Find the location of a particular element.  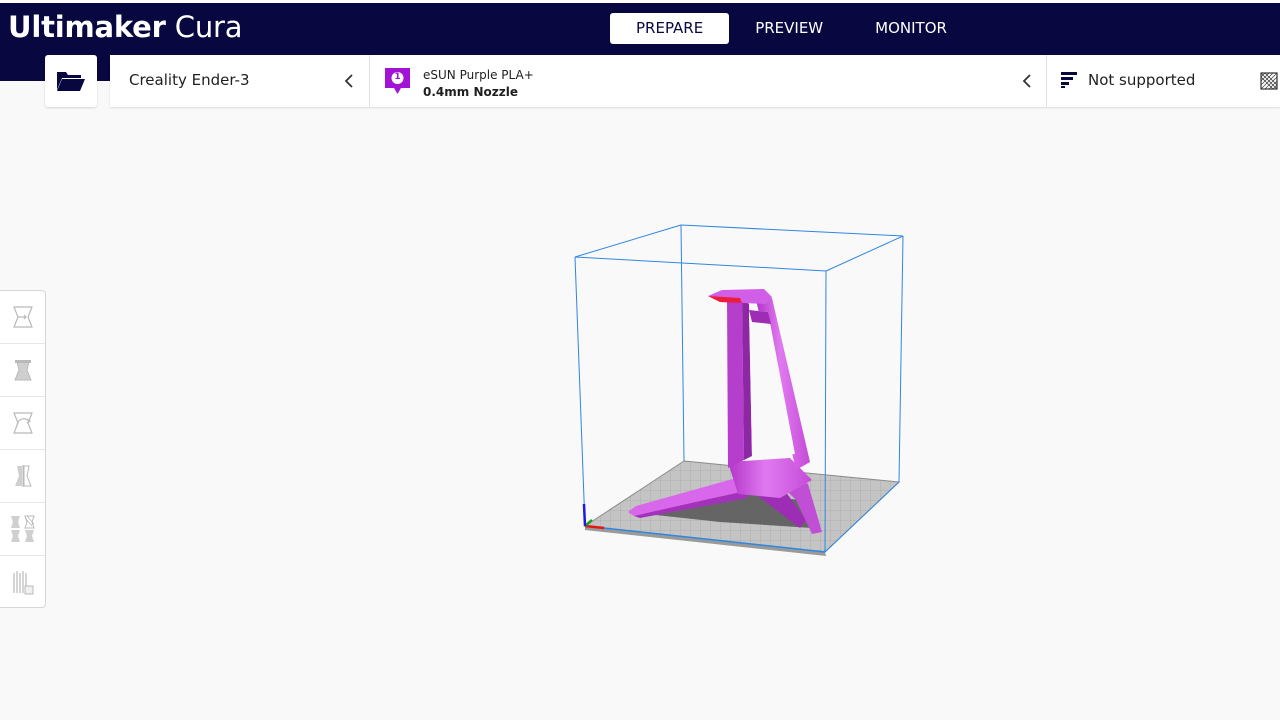

nozzle-size: 0.4mm Nozzle is located at coordinates (470, 92).